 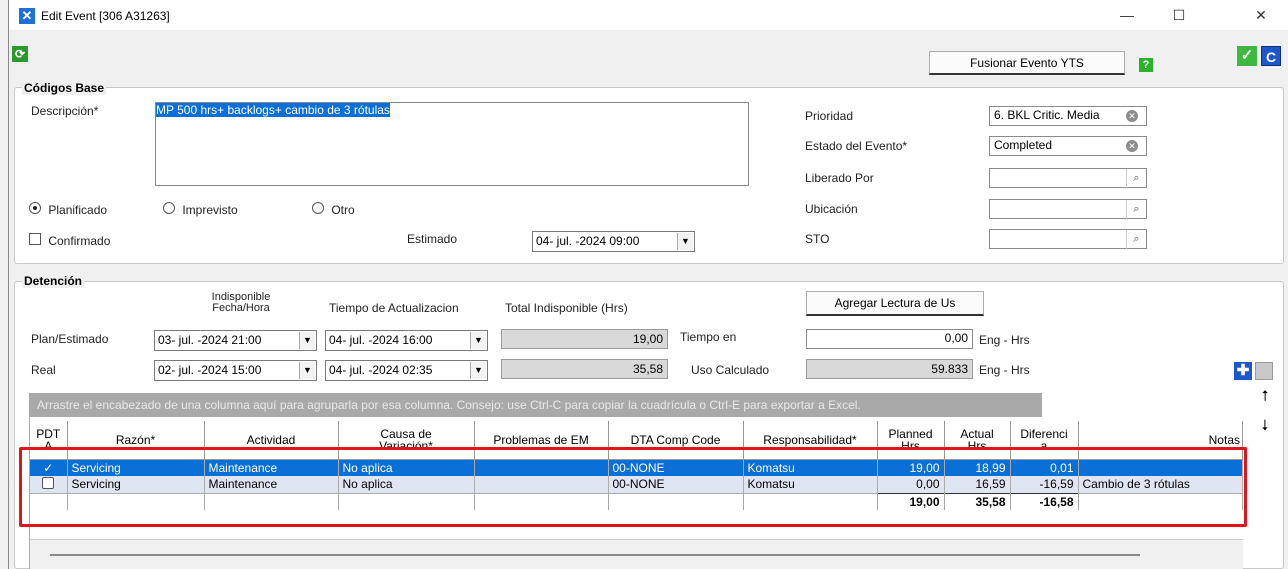 What do you see at coordinates (595, 555) in the screenshot?
I see `scrollbar-thumb` at bounding box center [595, 555].